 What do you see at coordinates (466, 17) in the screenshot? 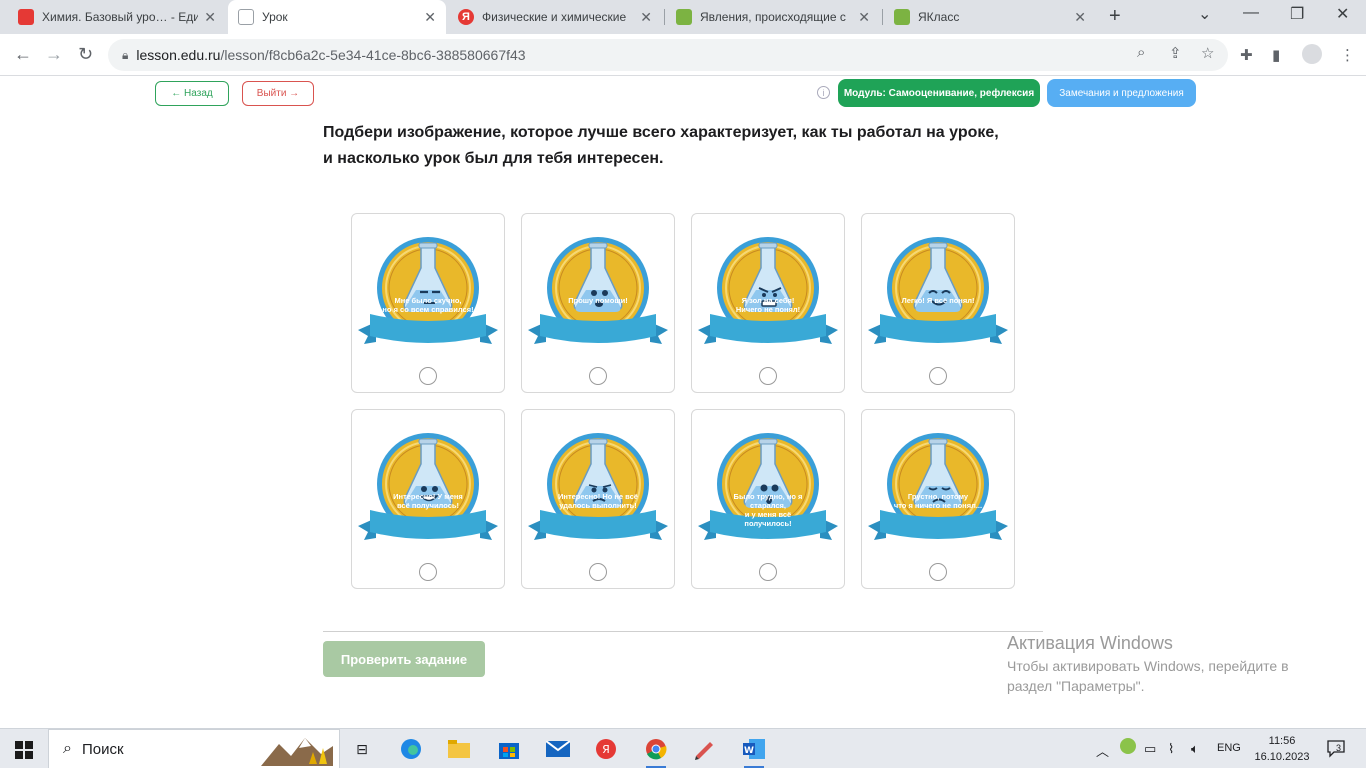
I see `yandex-favicon-icon: Я` at bounding box center [466, 17].